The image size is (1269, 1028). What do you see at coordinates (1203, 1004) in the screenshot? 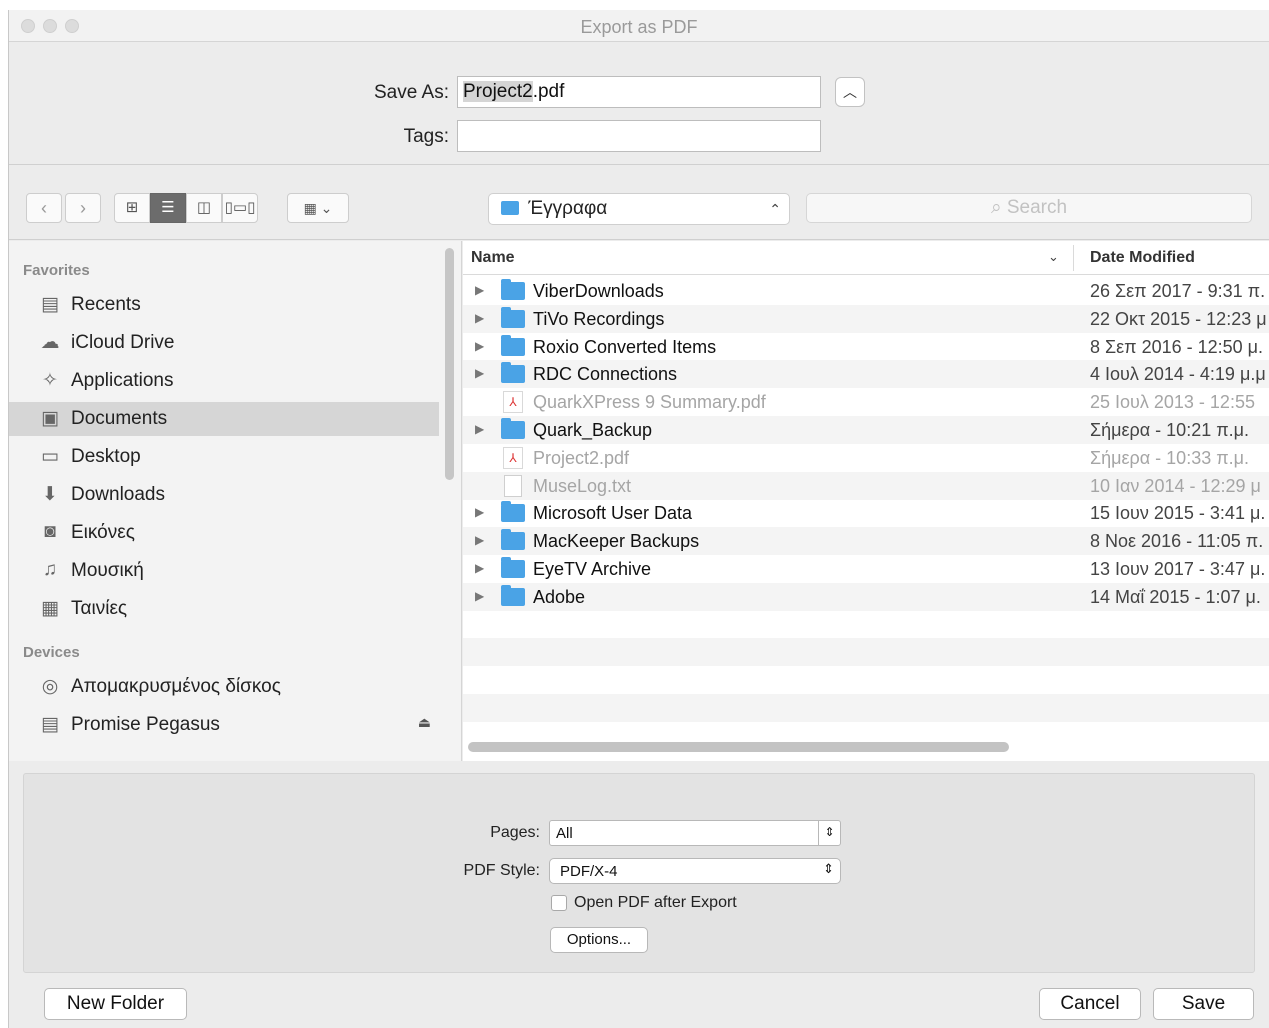
I see `save-button: Save` at bounding box center [1203, 1004].